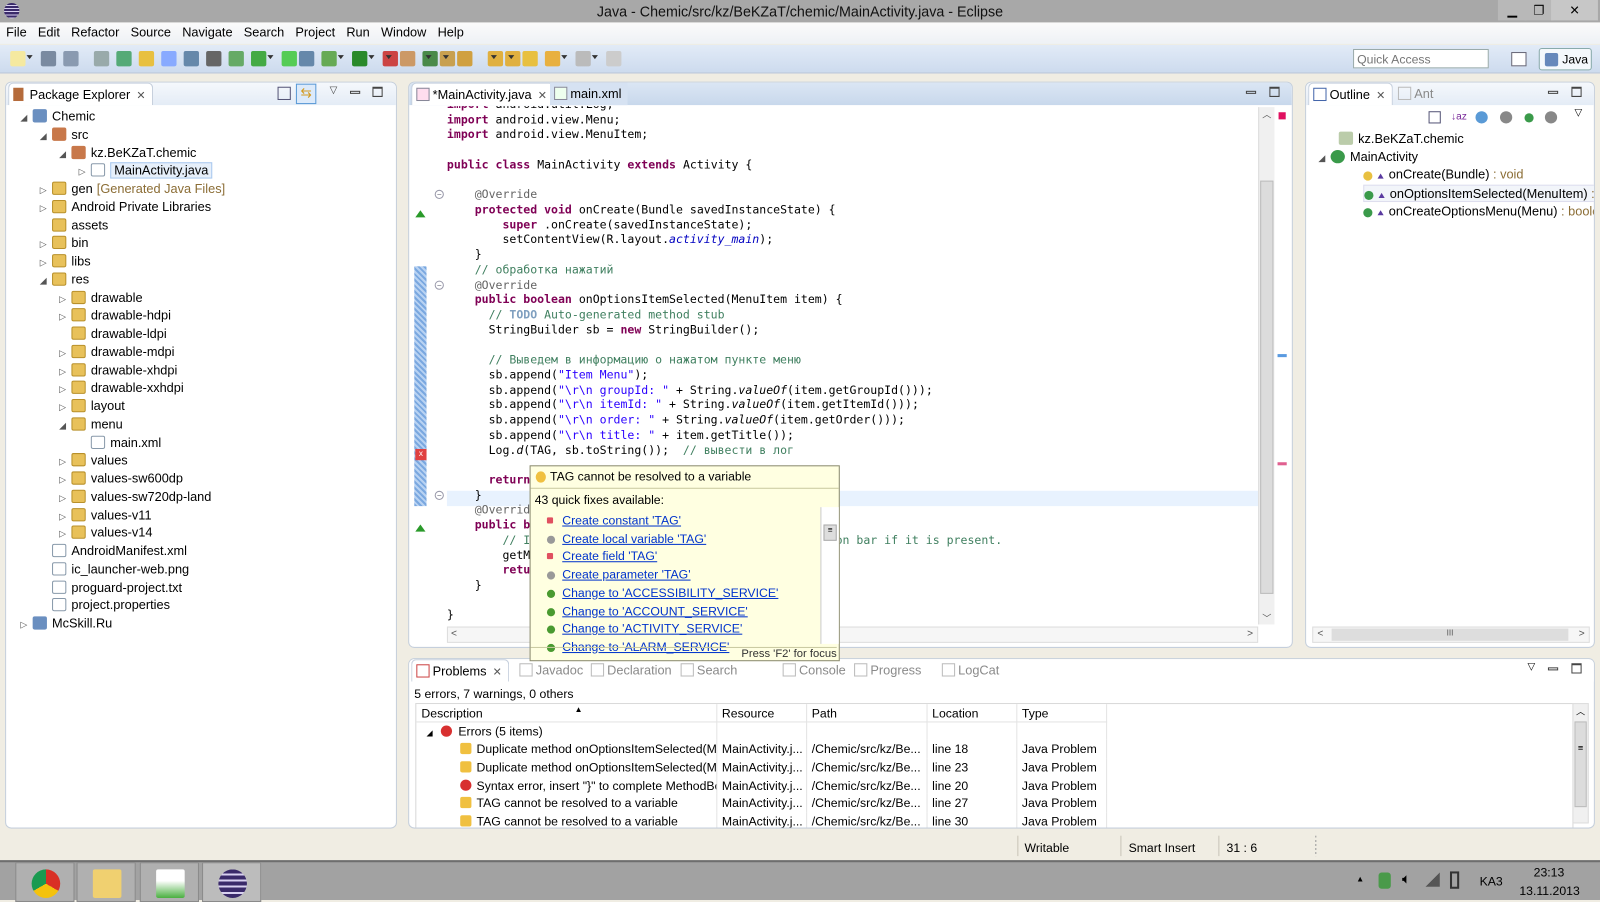  Describe the element at coordinates (106, 534) in the screenshot. I see `tree-item: ▷ values-v14` at that location.